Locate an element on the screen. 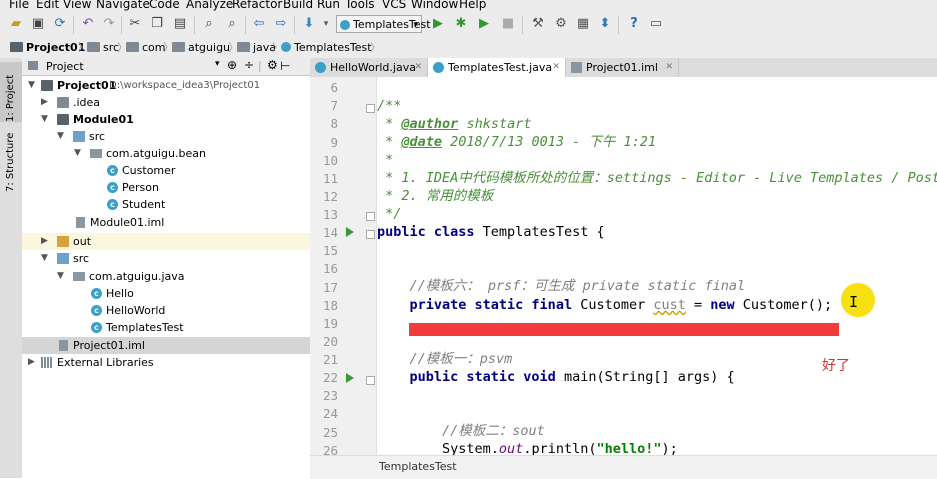 This screenshot has width=937, height=479. debug-icon: ✱ is located at coordinates (461, 24).